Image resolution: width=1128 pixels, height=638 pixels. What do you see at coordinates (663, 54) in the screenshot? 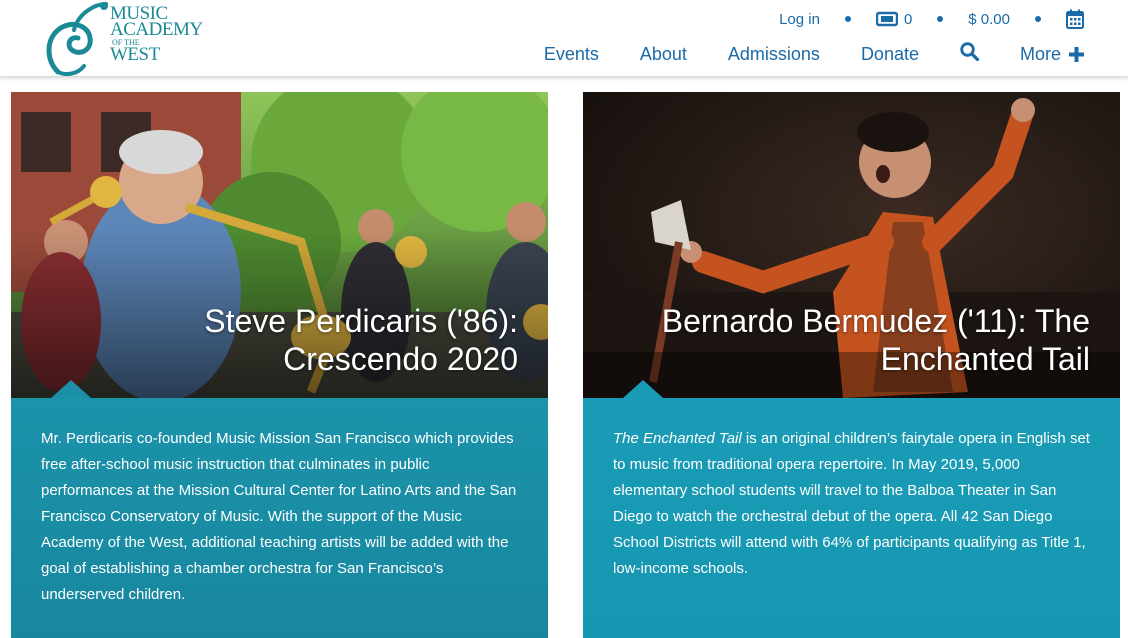
I see `nav-about: About` at bounding box center [663, 54].